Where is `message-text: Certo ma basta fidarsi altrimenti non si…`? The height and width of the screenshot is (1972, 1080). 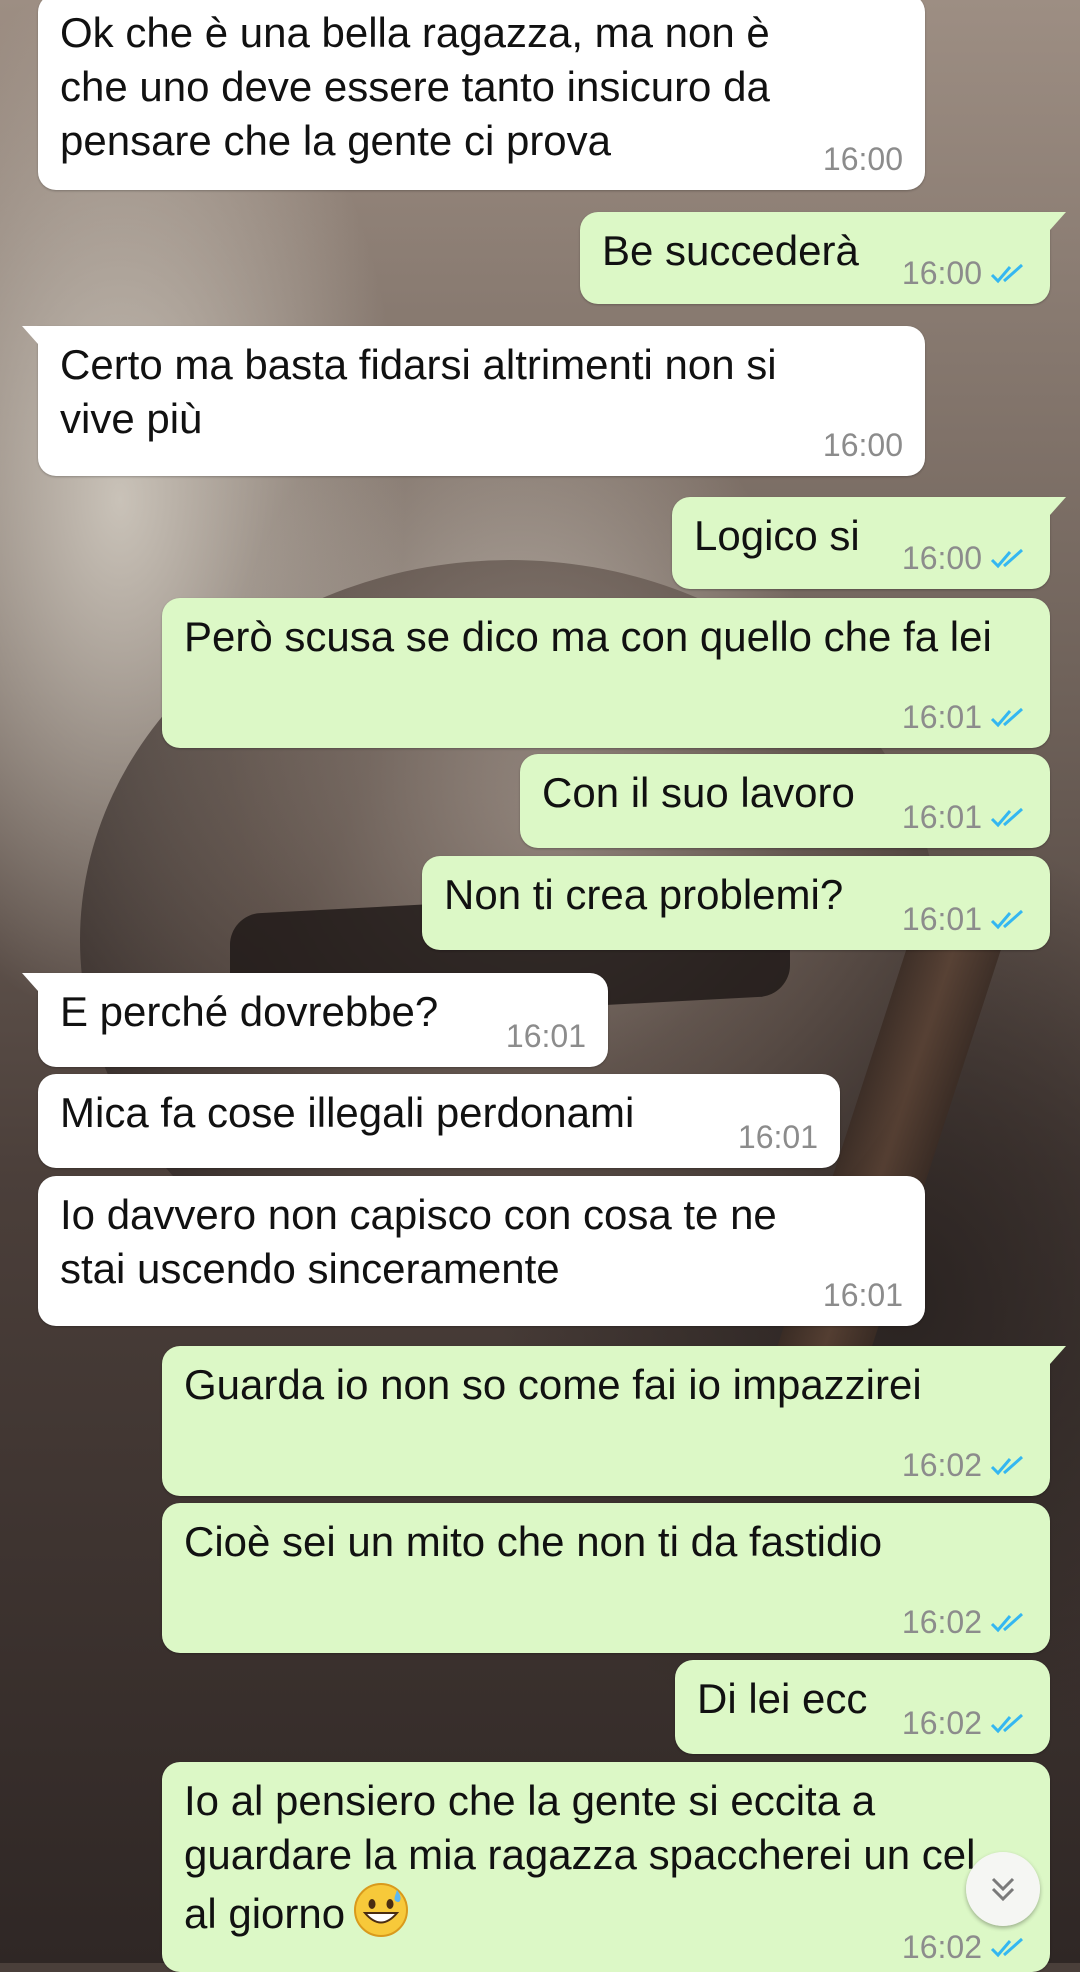
message-text: Certo ma basta fidarsi altrimenti non si… is located at coordinates (418, 391).